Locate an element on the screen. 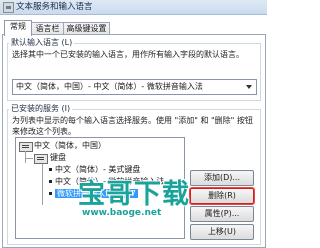  tree-language-label: 中文（简体，中国） is located at coordinates (70, 145).